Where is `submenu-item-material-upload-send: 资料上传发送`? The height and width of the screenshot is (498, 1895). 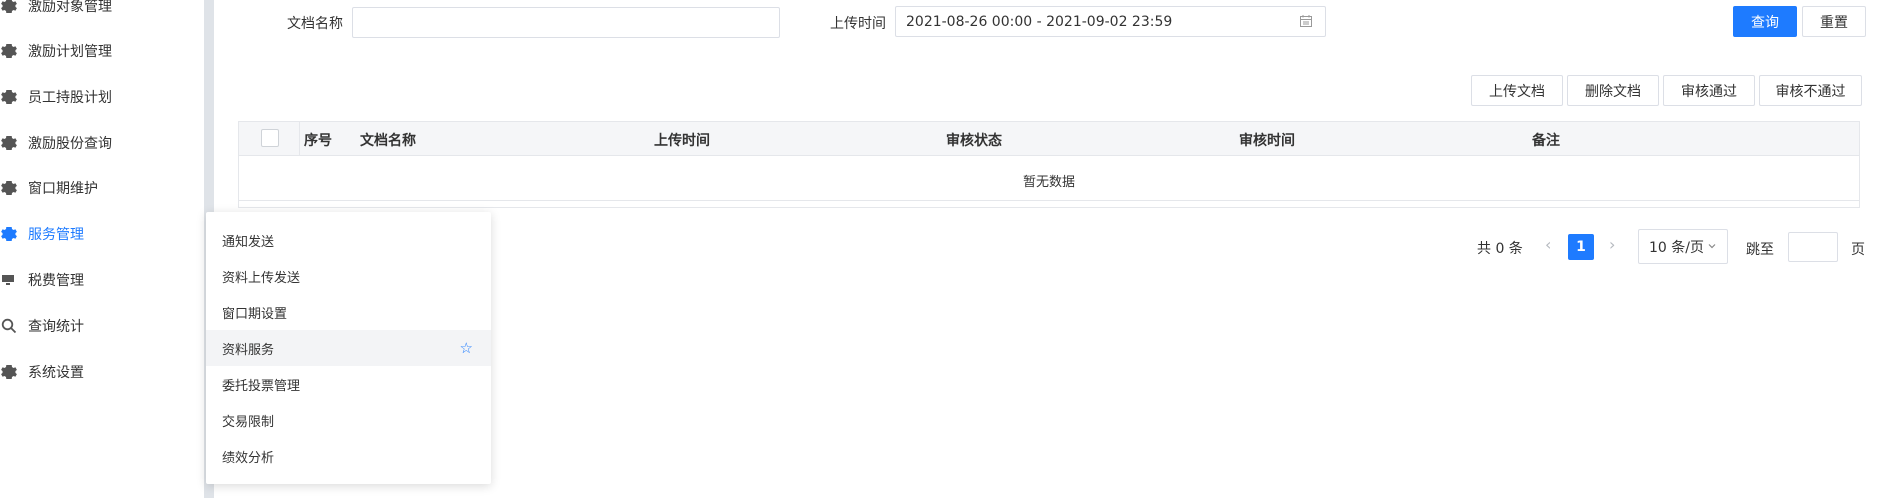 submenu-item-material-upload-send: 资料上传发送 is located at coordinates (348, 276).